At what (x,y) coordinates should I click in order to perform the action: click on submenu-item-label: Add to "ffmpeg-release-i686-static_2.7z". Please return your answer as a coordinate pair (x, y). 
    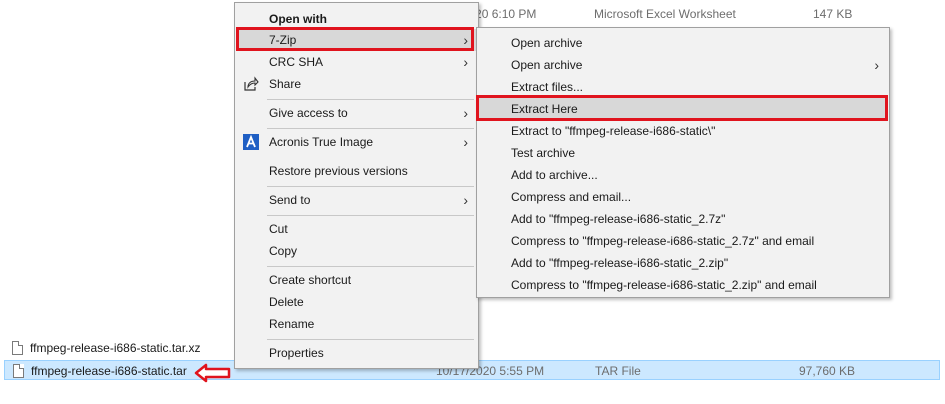
    Looking at the image, I should click on (618, 219).